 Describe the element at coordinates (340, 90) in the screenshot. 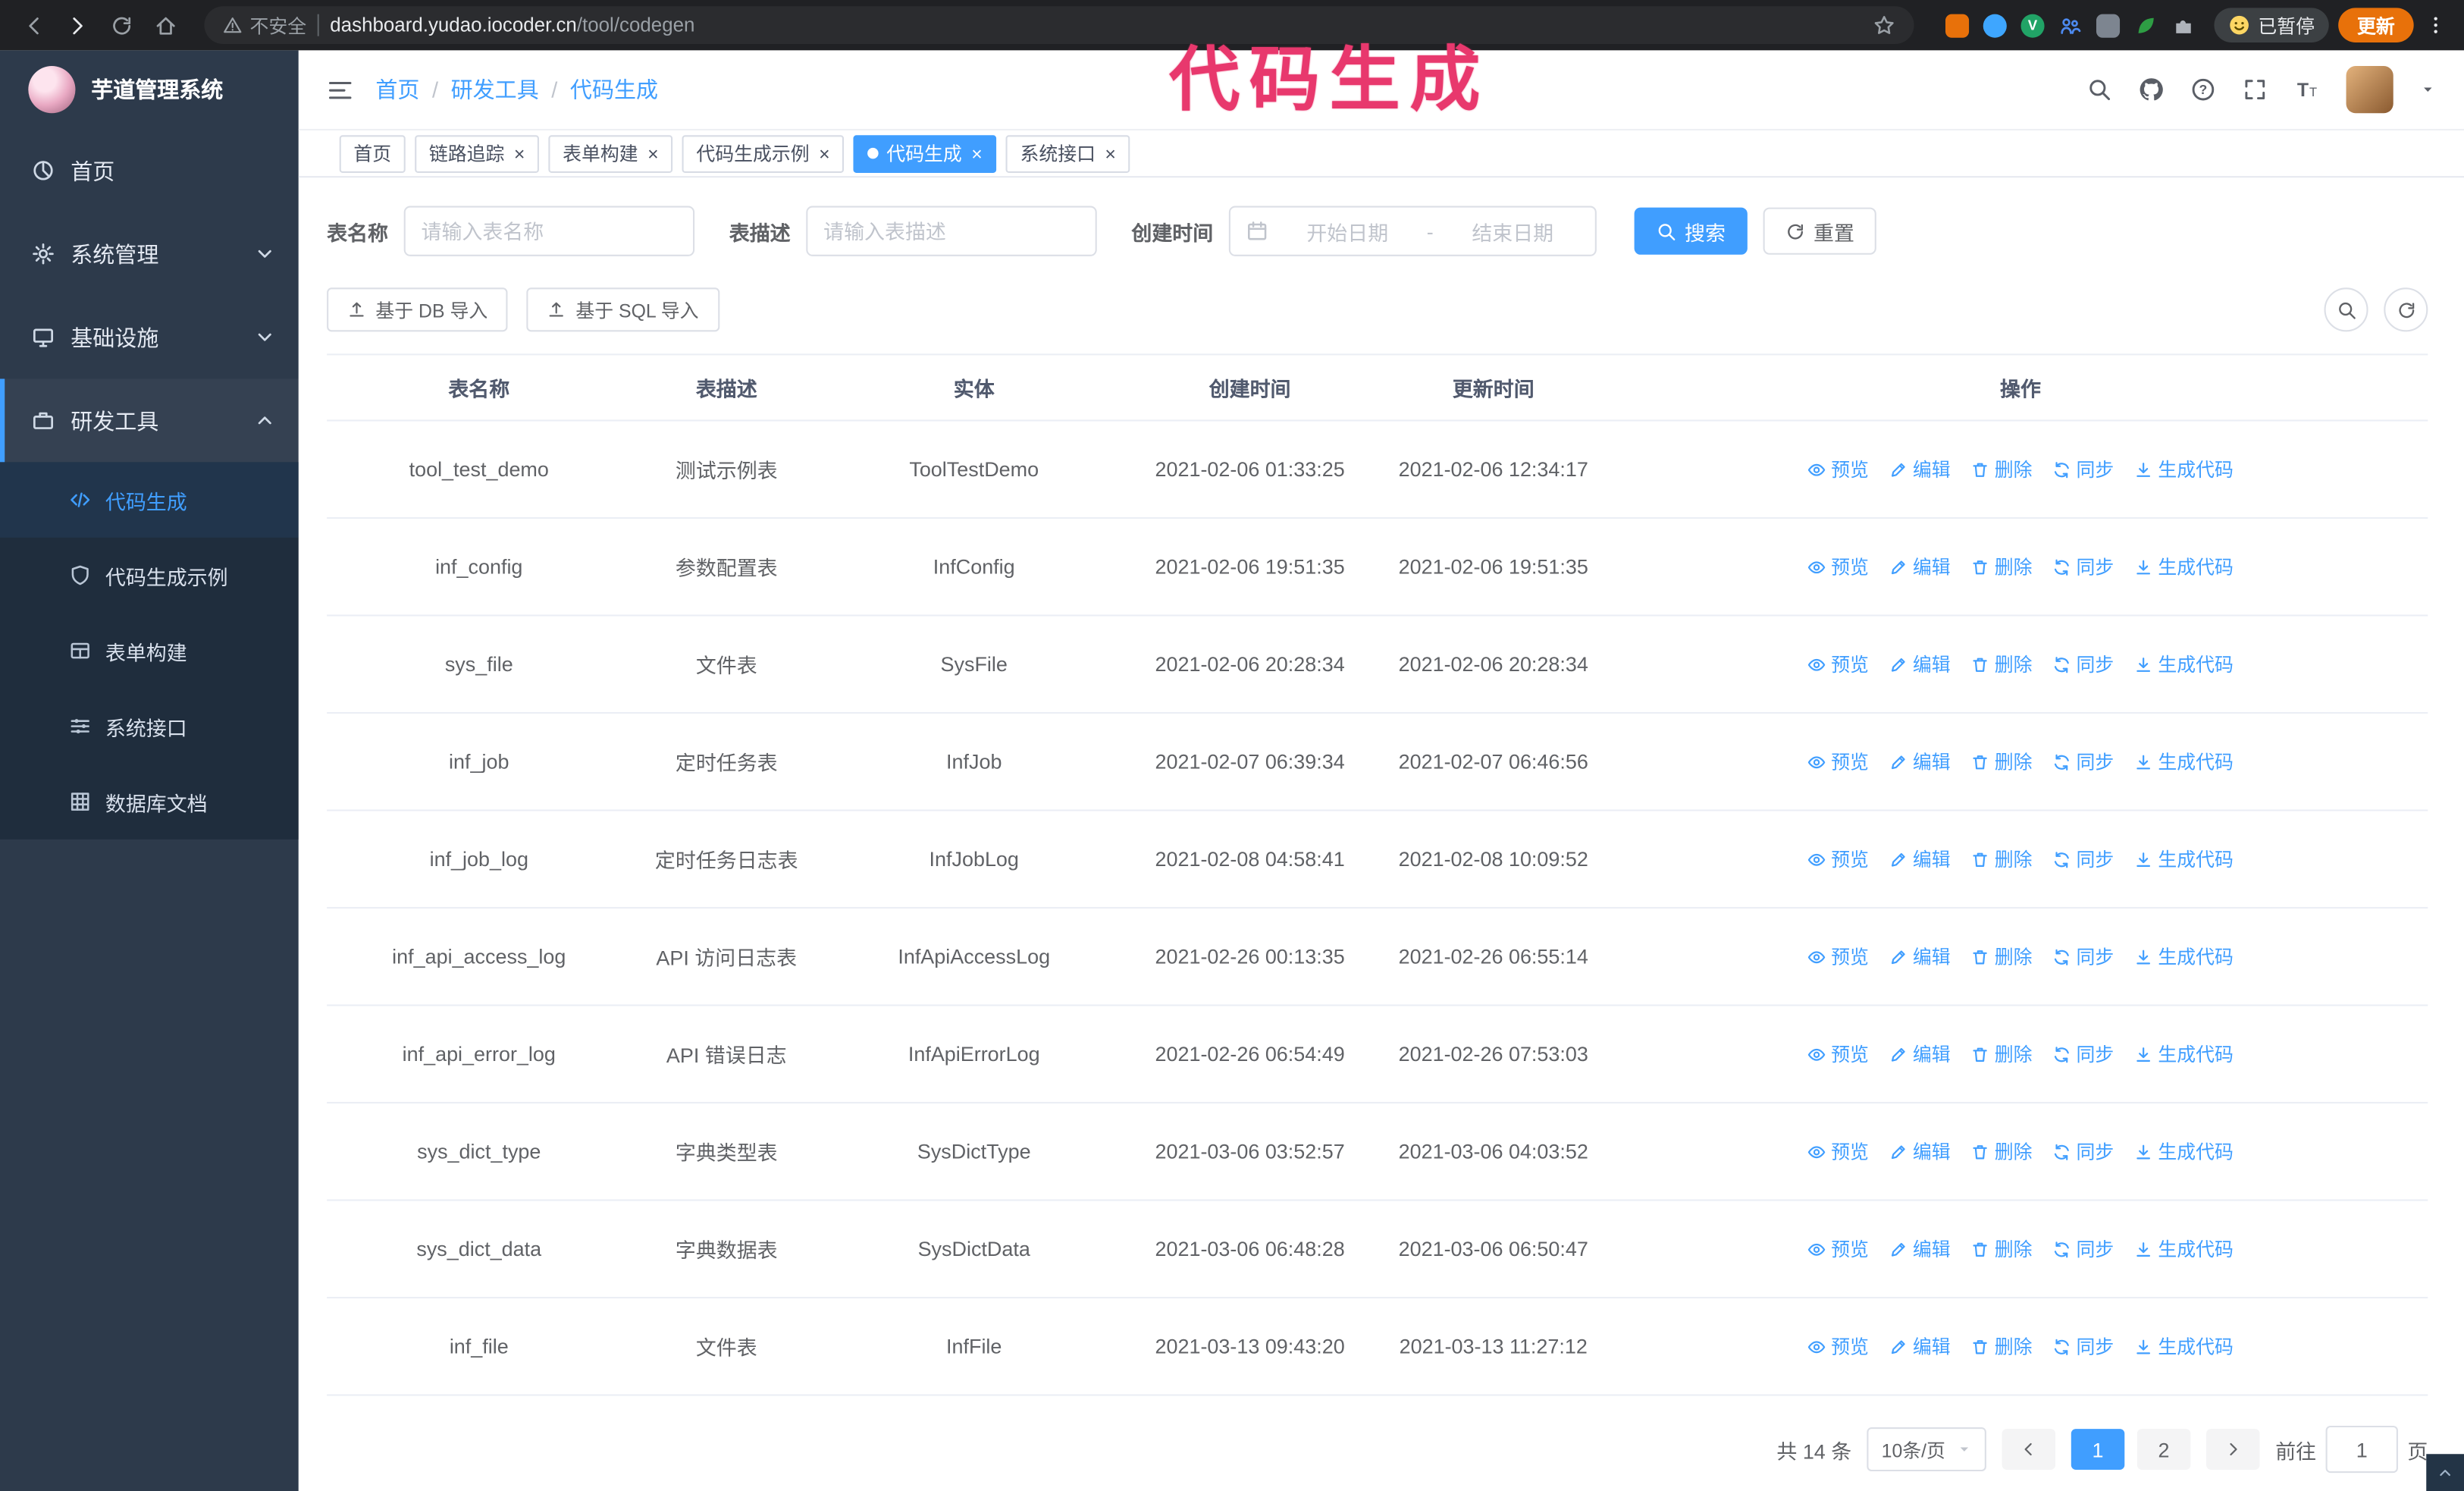

I see `hamburger-icon` at that location.